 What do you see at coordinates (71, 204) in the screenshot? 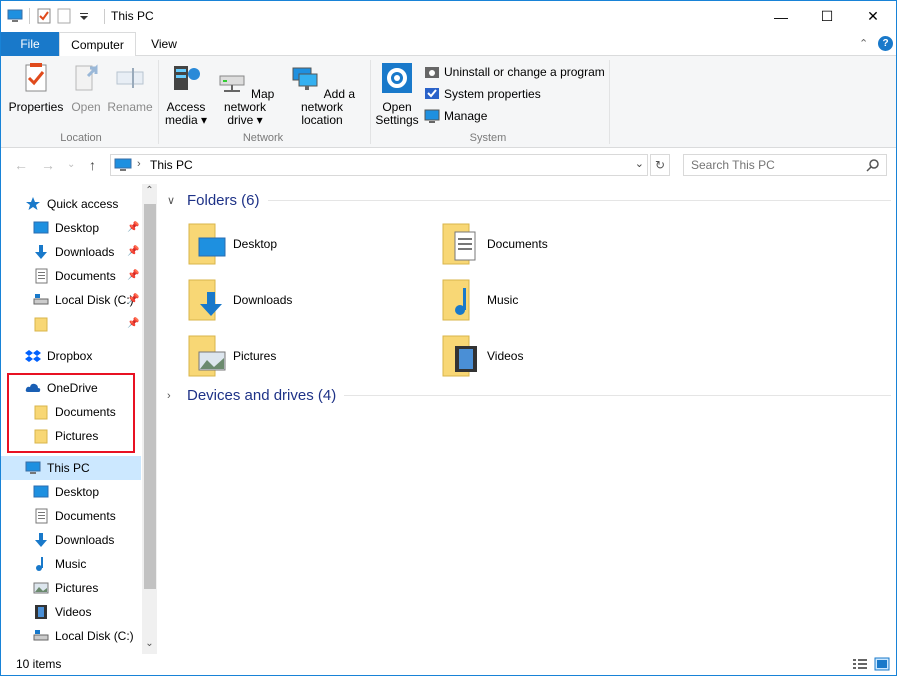
I see `nav-quick-access: Quick access` at bounding box center [71, 204].